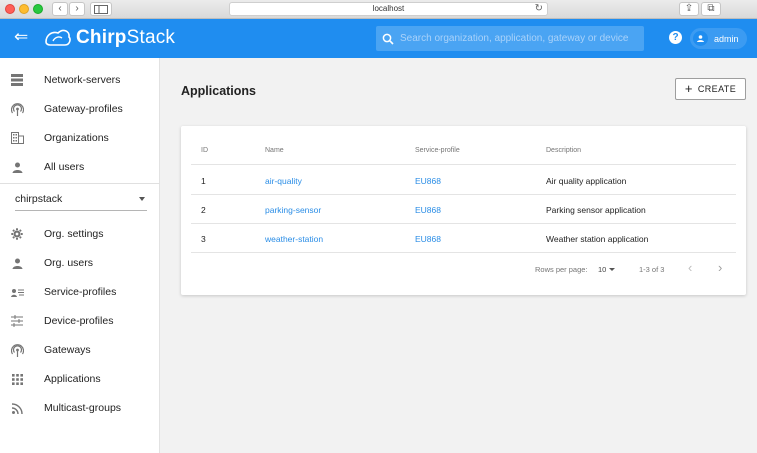  Describe the element at coordinates (69, 263) in the screenshot. I see `sidebar-item-label: Org. users` at that location.